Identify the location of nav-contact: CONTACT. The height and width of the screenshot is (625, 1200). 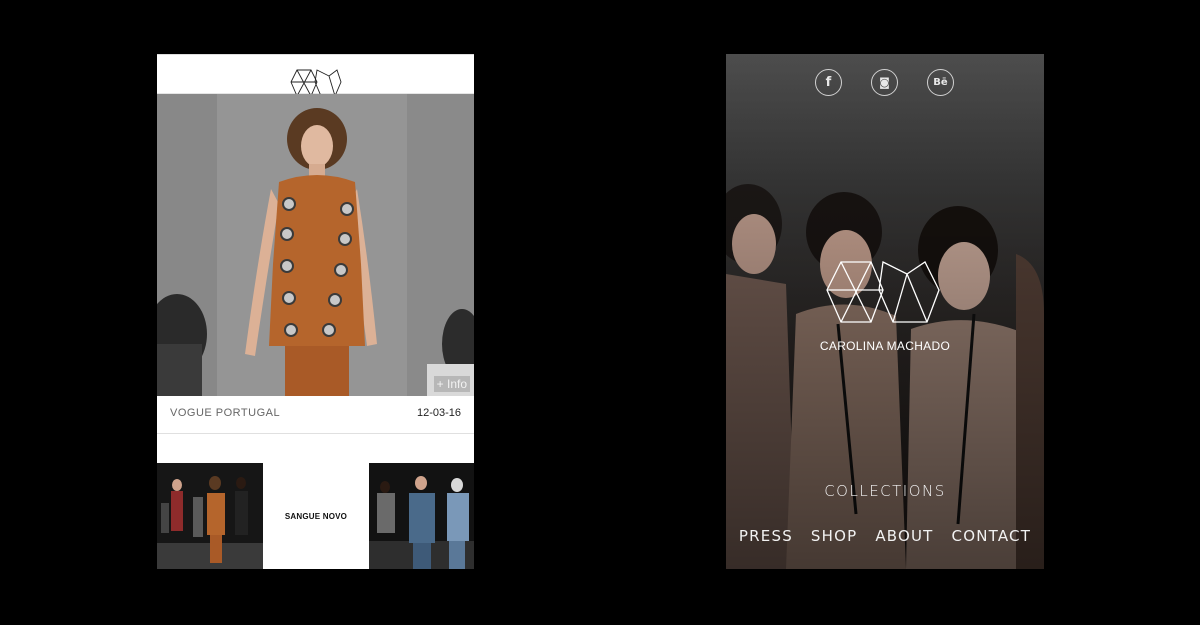
(992, 536).